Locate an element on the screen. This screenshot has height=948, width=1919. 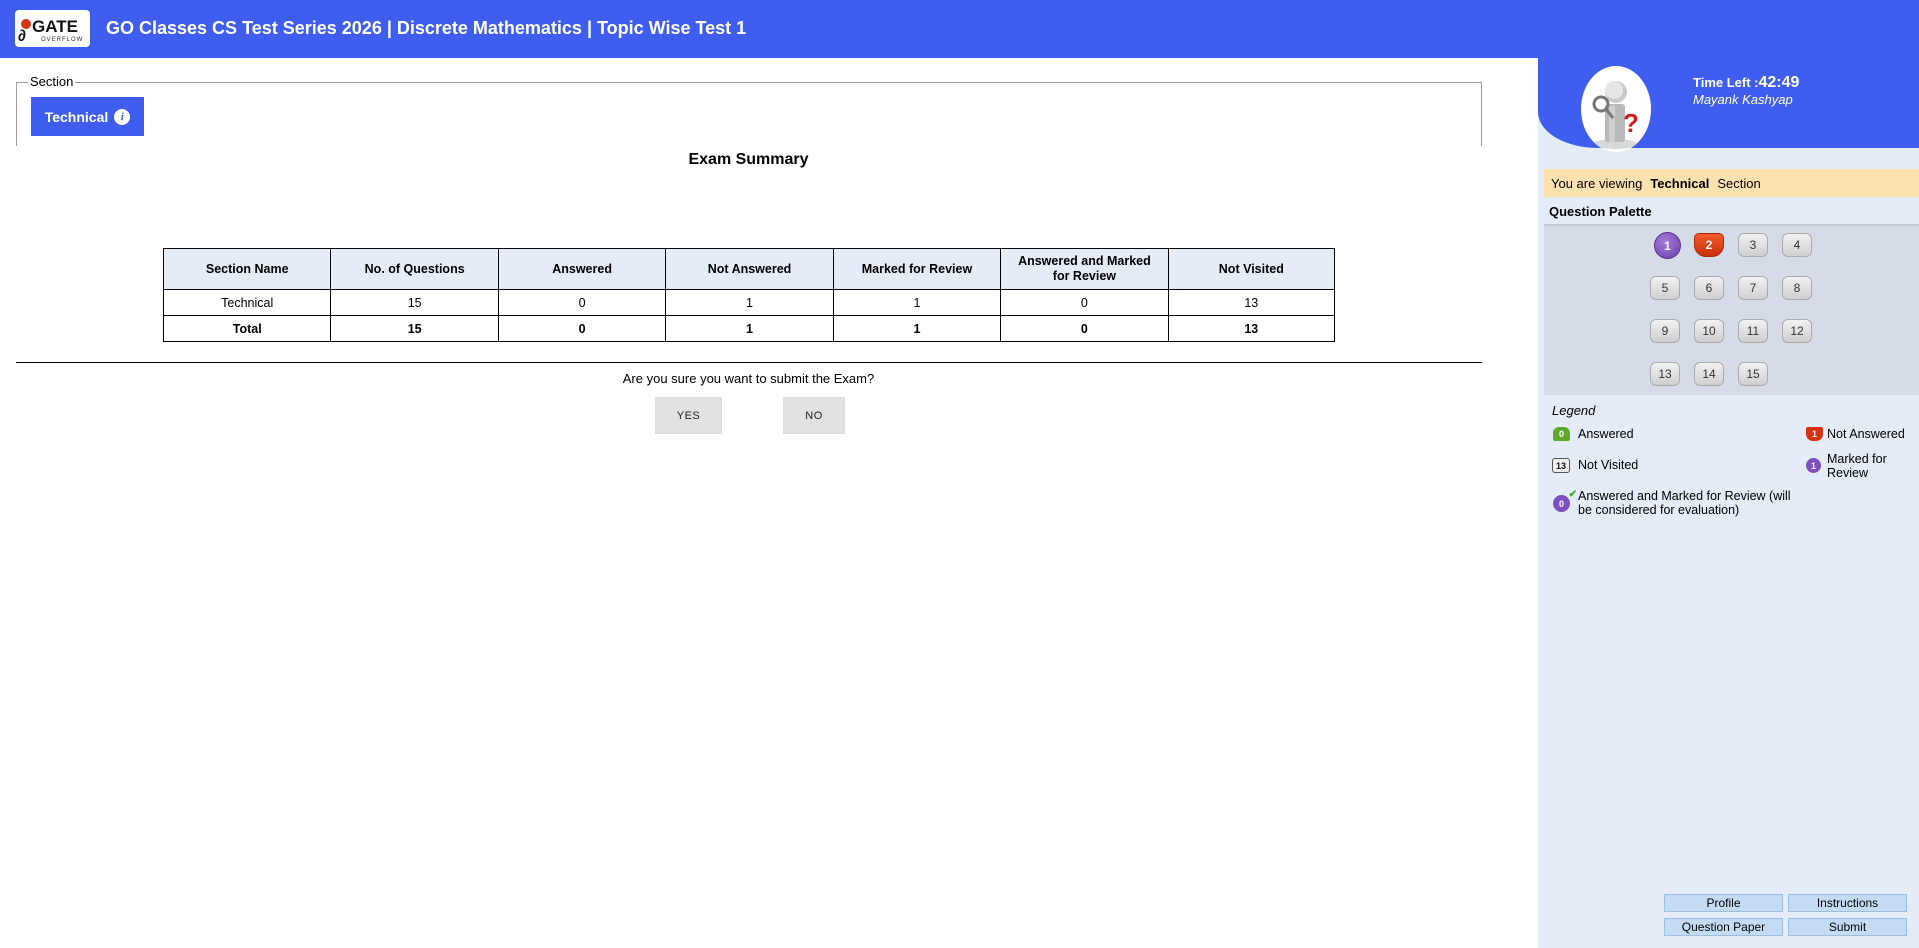
column-header: No. of Questions is located at coordinates (414, 269).